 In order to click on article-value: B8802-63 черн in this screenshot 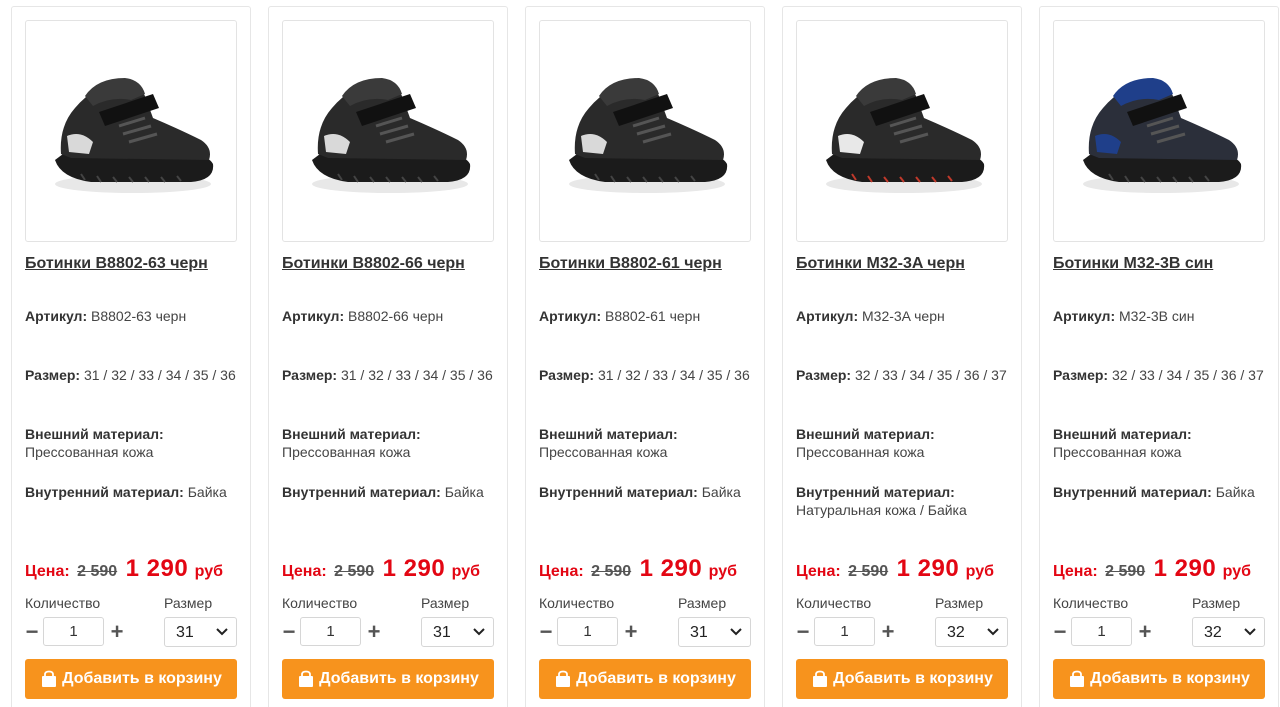, I will do `click(139, 316)`.